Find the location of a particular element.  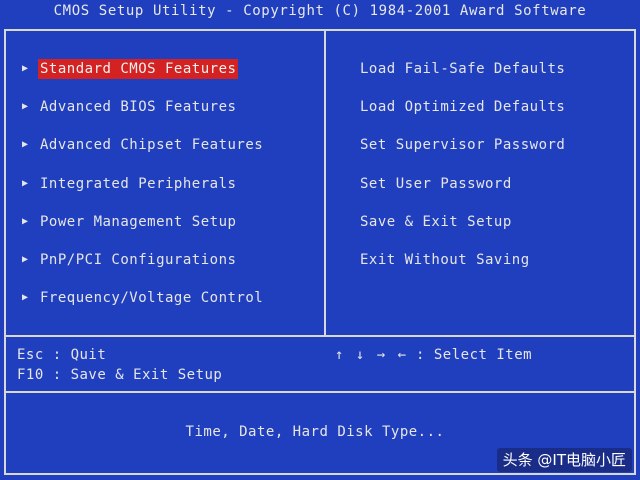

menu-item-set-user-password: Set User Password is located at coordinates (436, 184).